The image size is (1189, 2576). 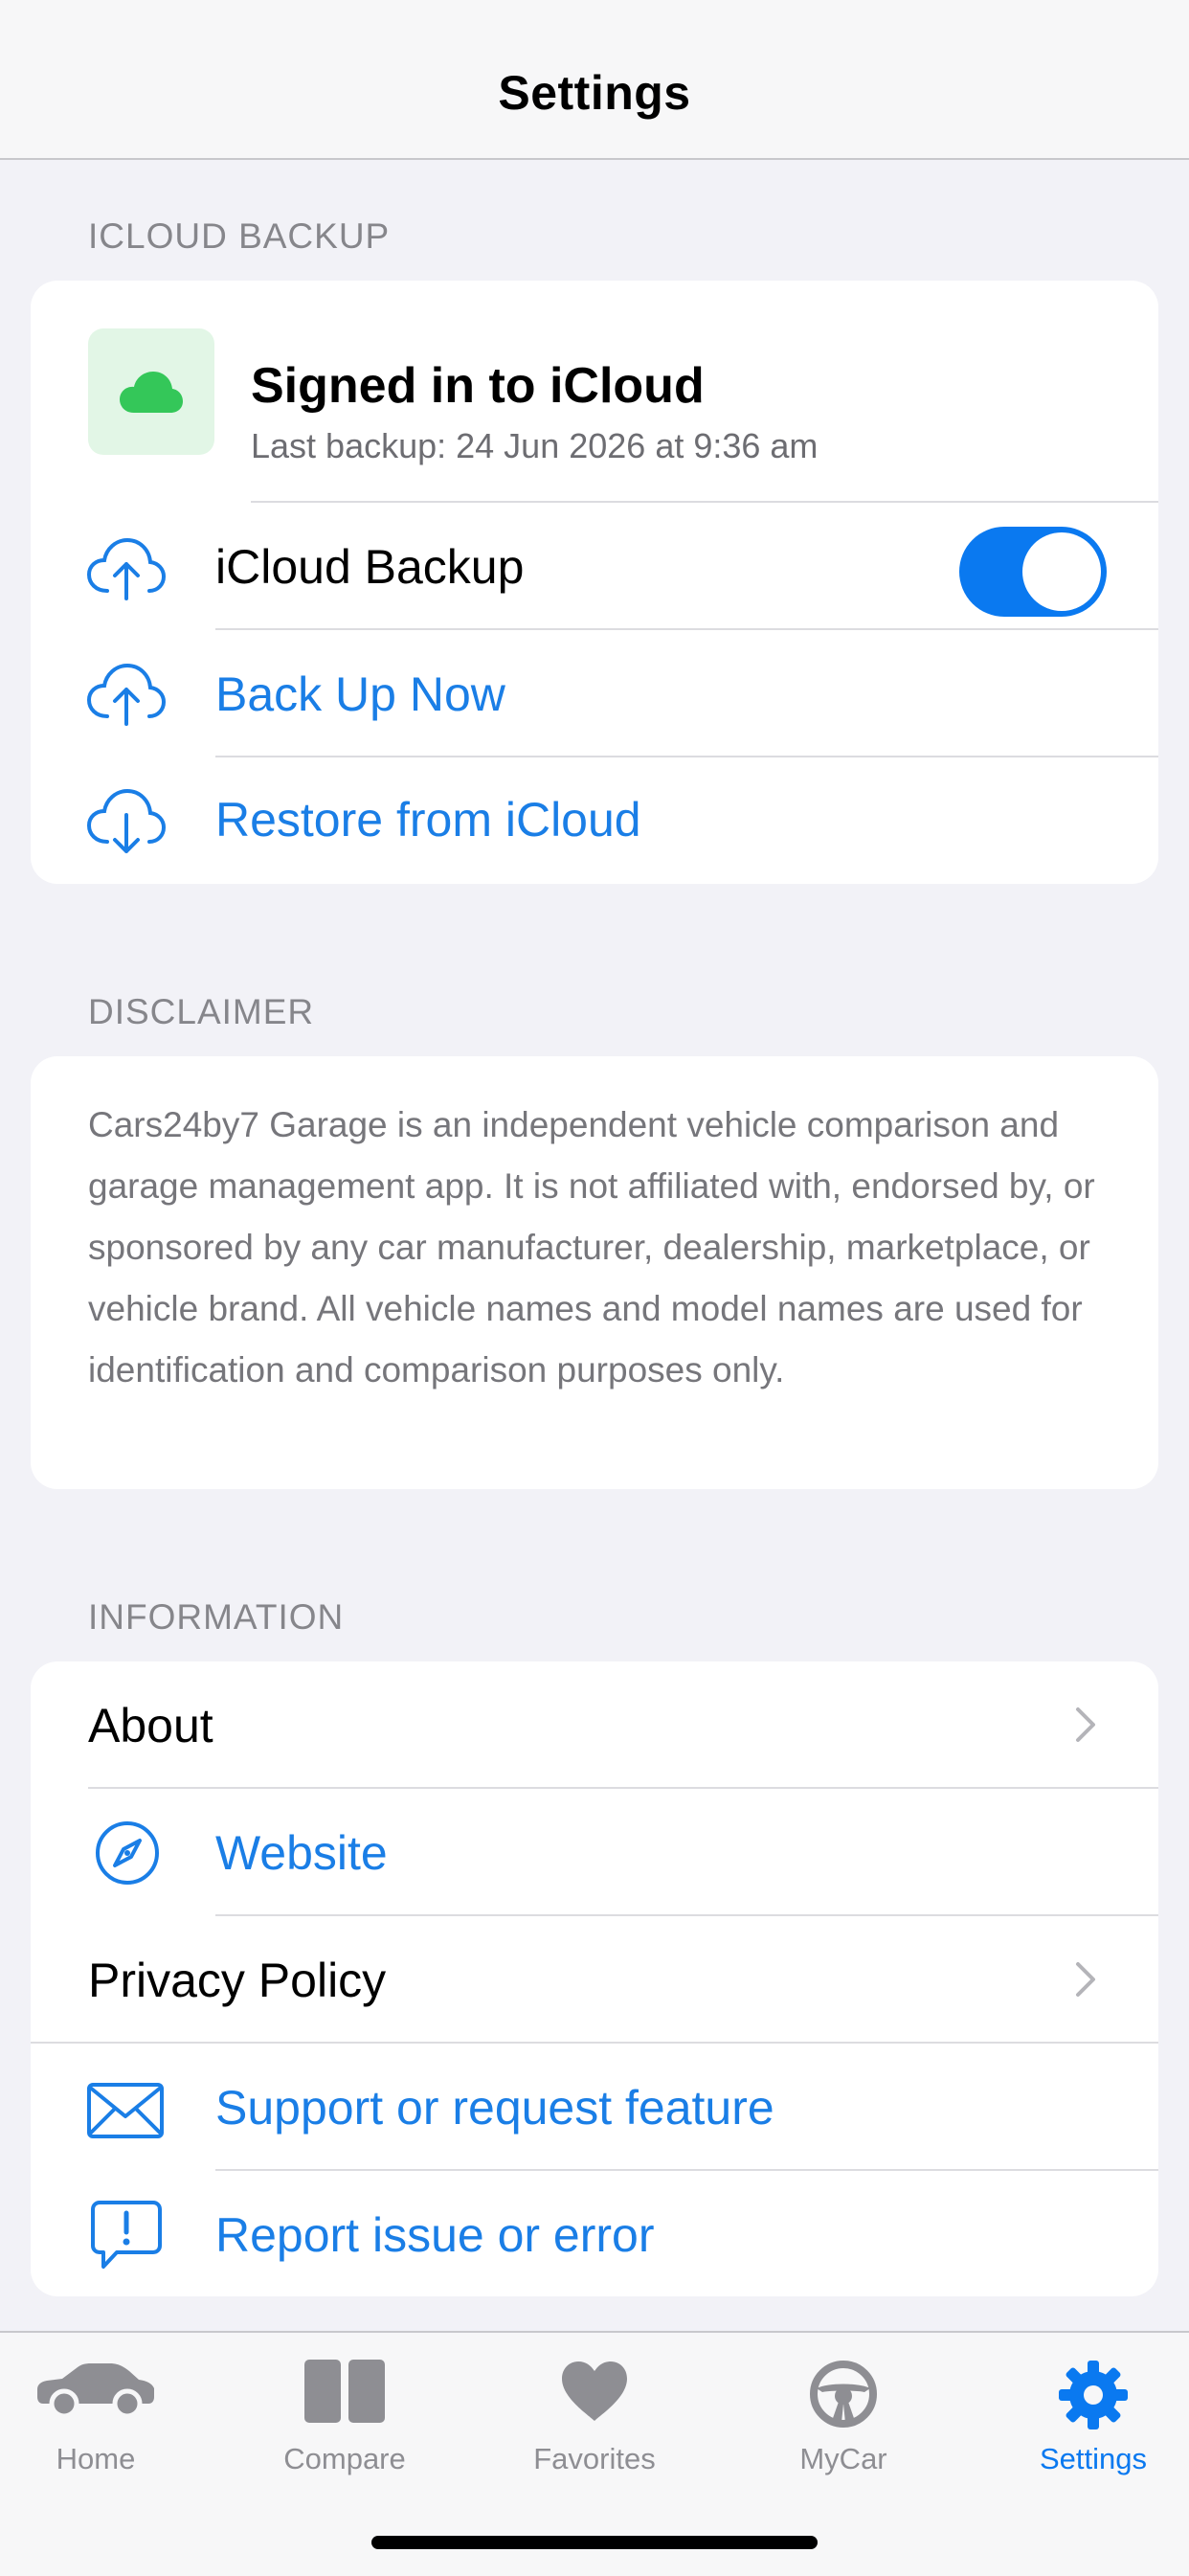 I want to click on tab-mycar-label: MyCar, so click(x=843, y=2458).